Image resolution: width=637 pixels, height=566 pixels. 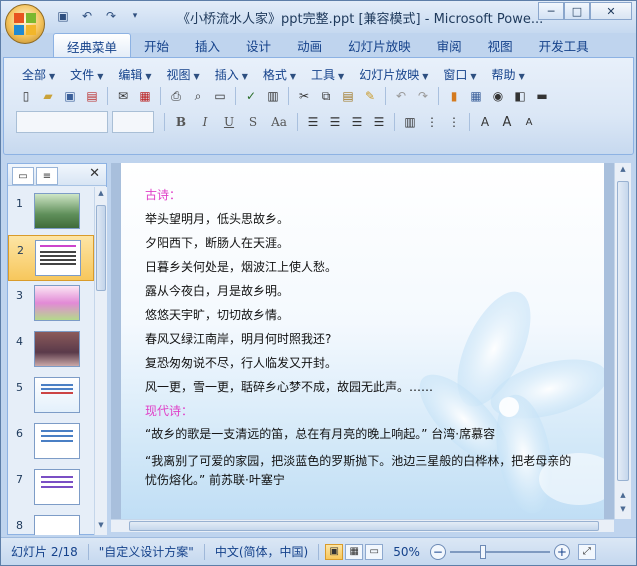 I want to click on slide-thumbnail-6: 6, so click(x=51, y=442).